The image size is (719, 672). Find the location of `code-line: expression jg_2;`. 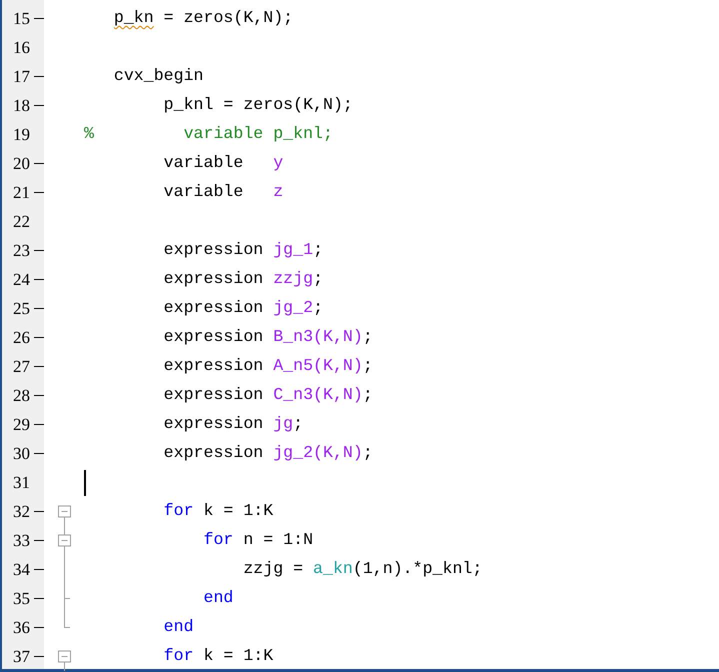

code-line: expression jg_2; is located at coordinates (244, 308).